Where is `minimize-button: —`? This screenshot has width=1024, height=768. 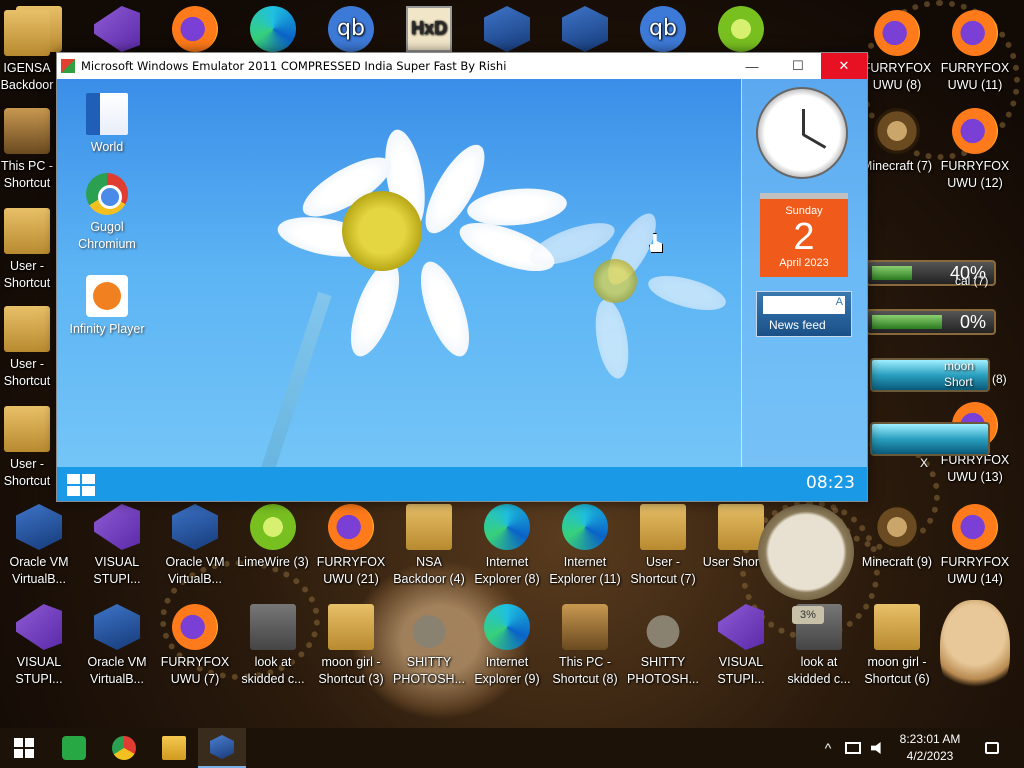 minimize-button: — is located at coordinates (752, 66).